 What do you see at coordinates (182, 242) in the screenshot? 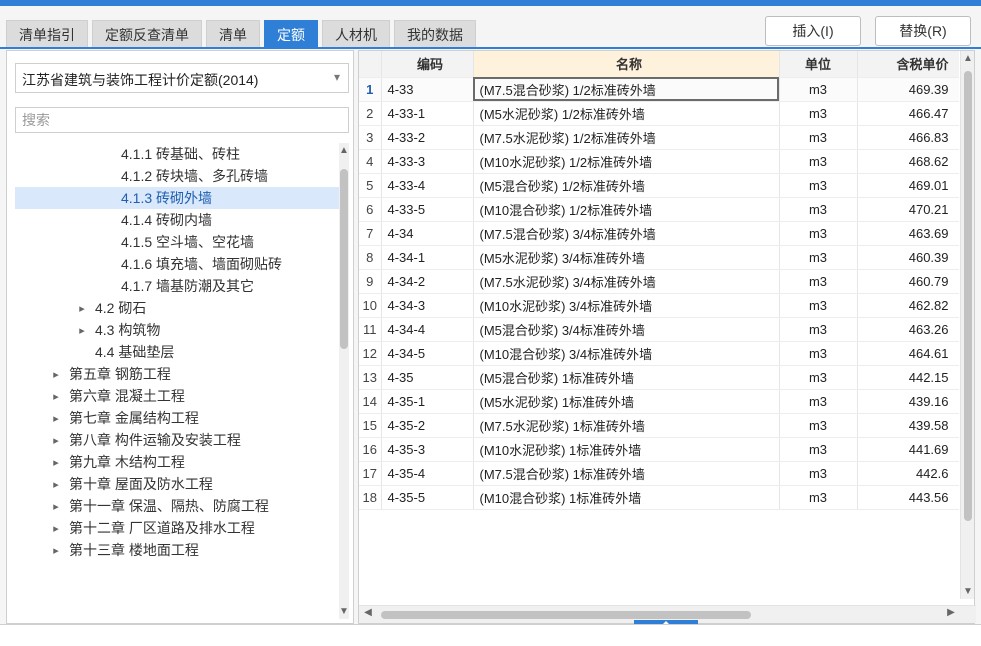
I see `tree-item: 4.1.5 空斗墙、空花墙` at bounding box center [182, 242].